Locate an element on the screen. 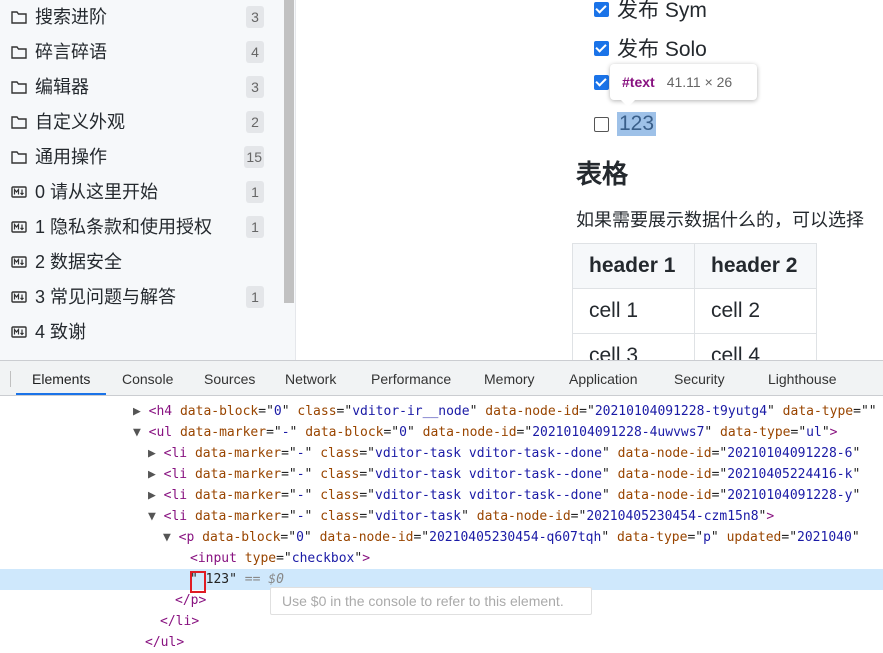 The width and height of the screenshot is (883, 653). tree-item-document: 4 致谢 is located at coordinates (140, 332).